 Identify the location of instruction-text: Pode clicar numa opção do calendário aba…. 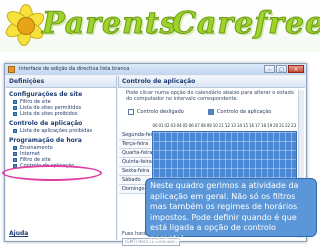
(210, 96).